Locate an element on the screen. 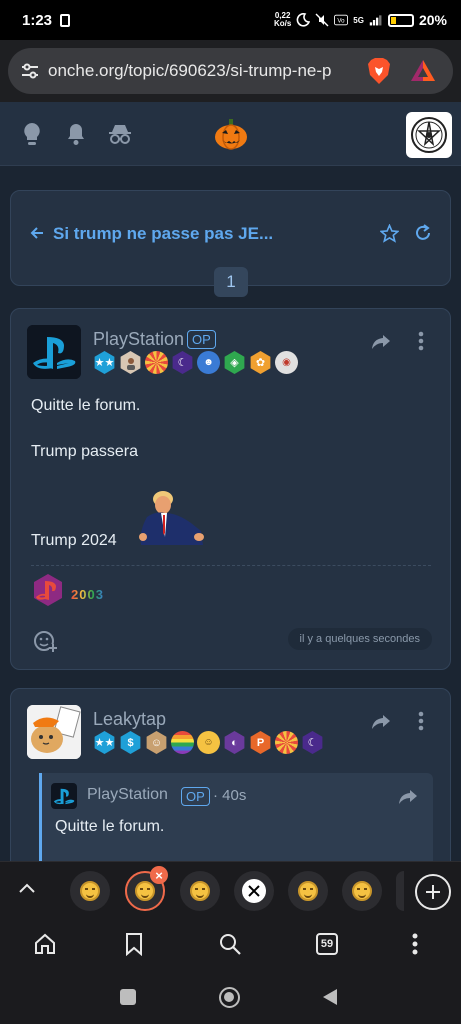 This screenshot has height=1024, width=461. post-timestamp: il y a quelques secondes is located at coordinates (359, 639).